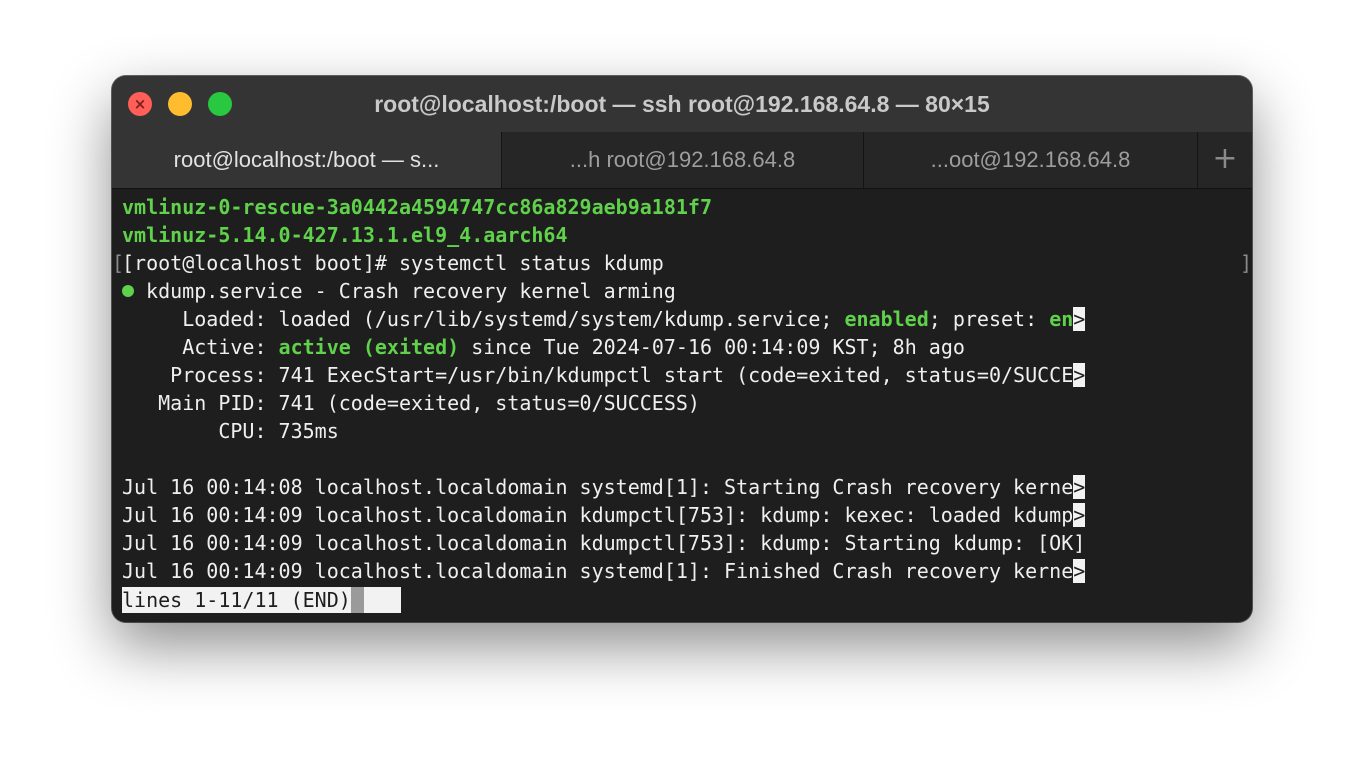  Describe the element at coordinates (230, 431) in the screenshot. I see `cpu-line: CPU: 735ms` at that location.